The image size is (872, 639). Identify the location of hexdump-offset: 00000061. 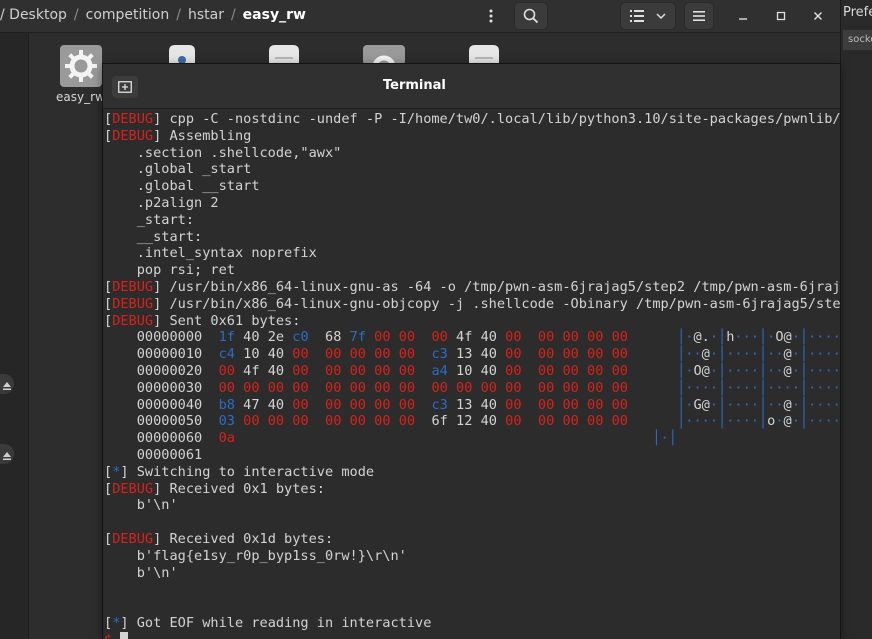
(161, 455).